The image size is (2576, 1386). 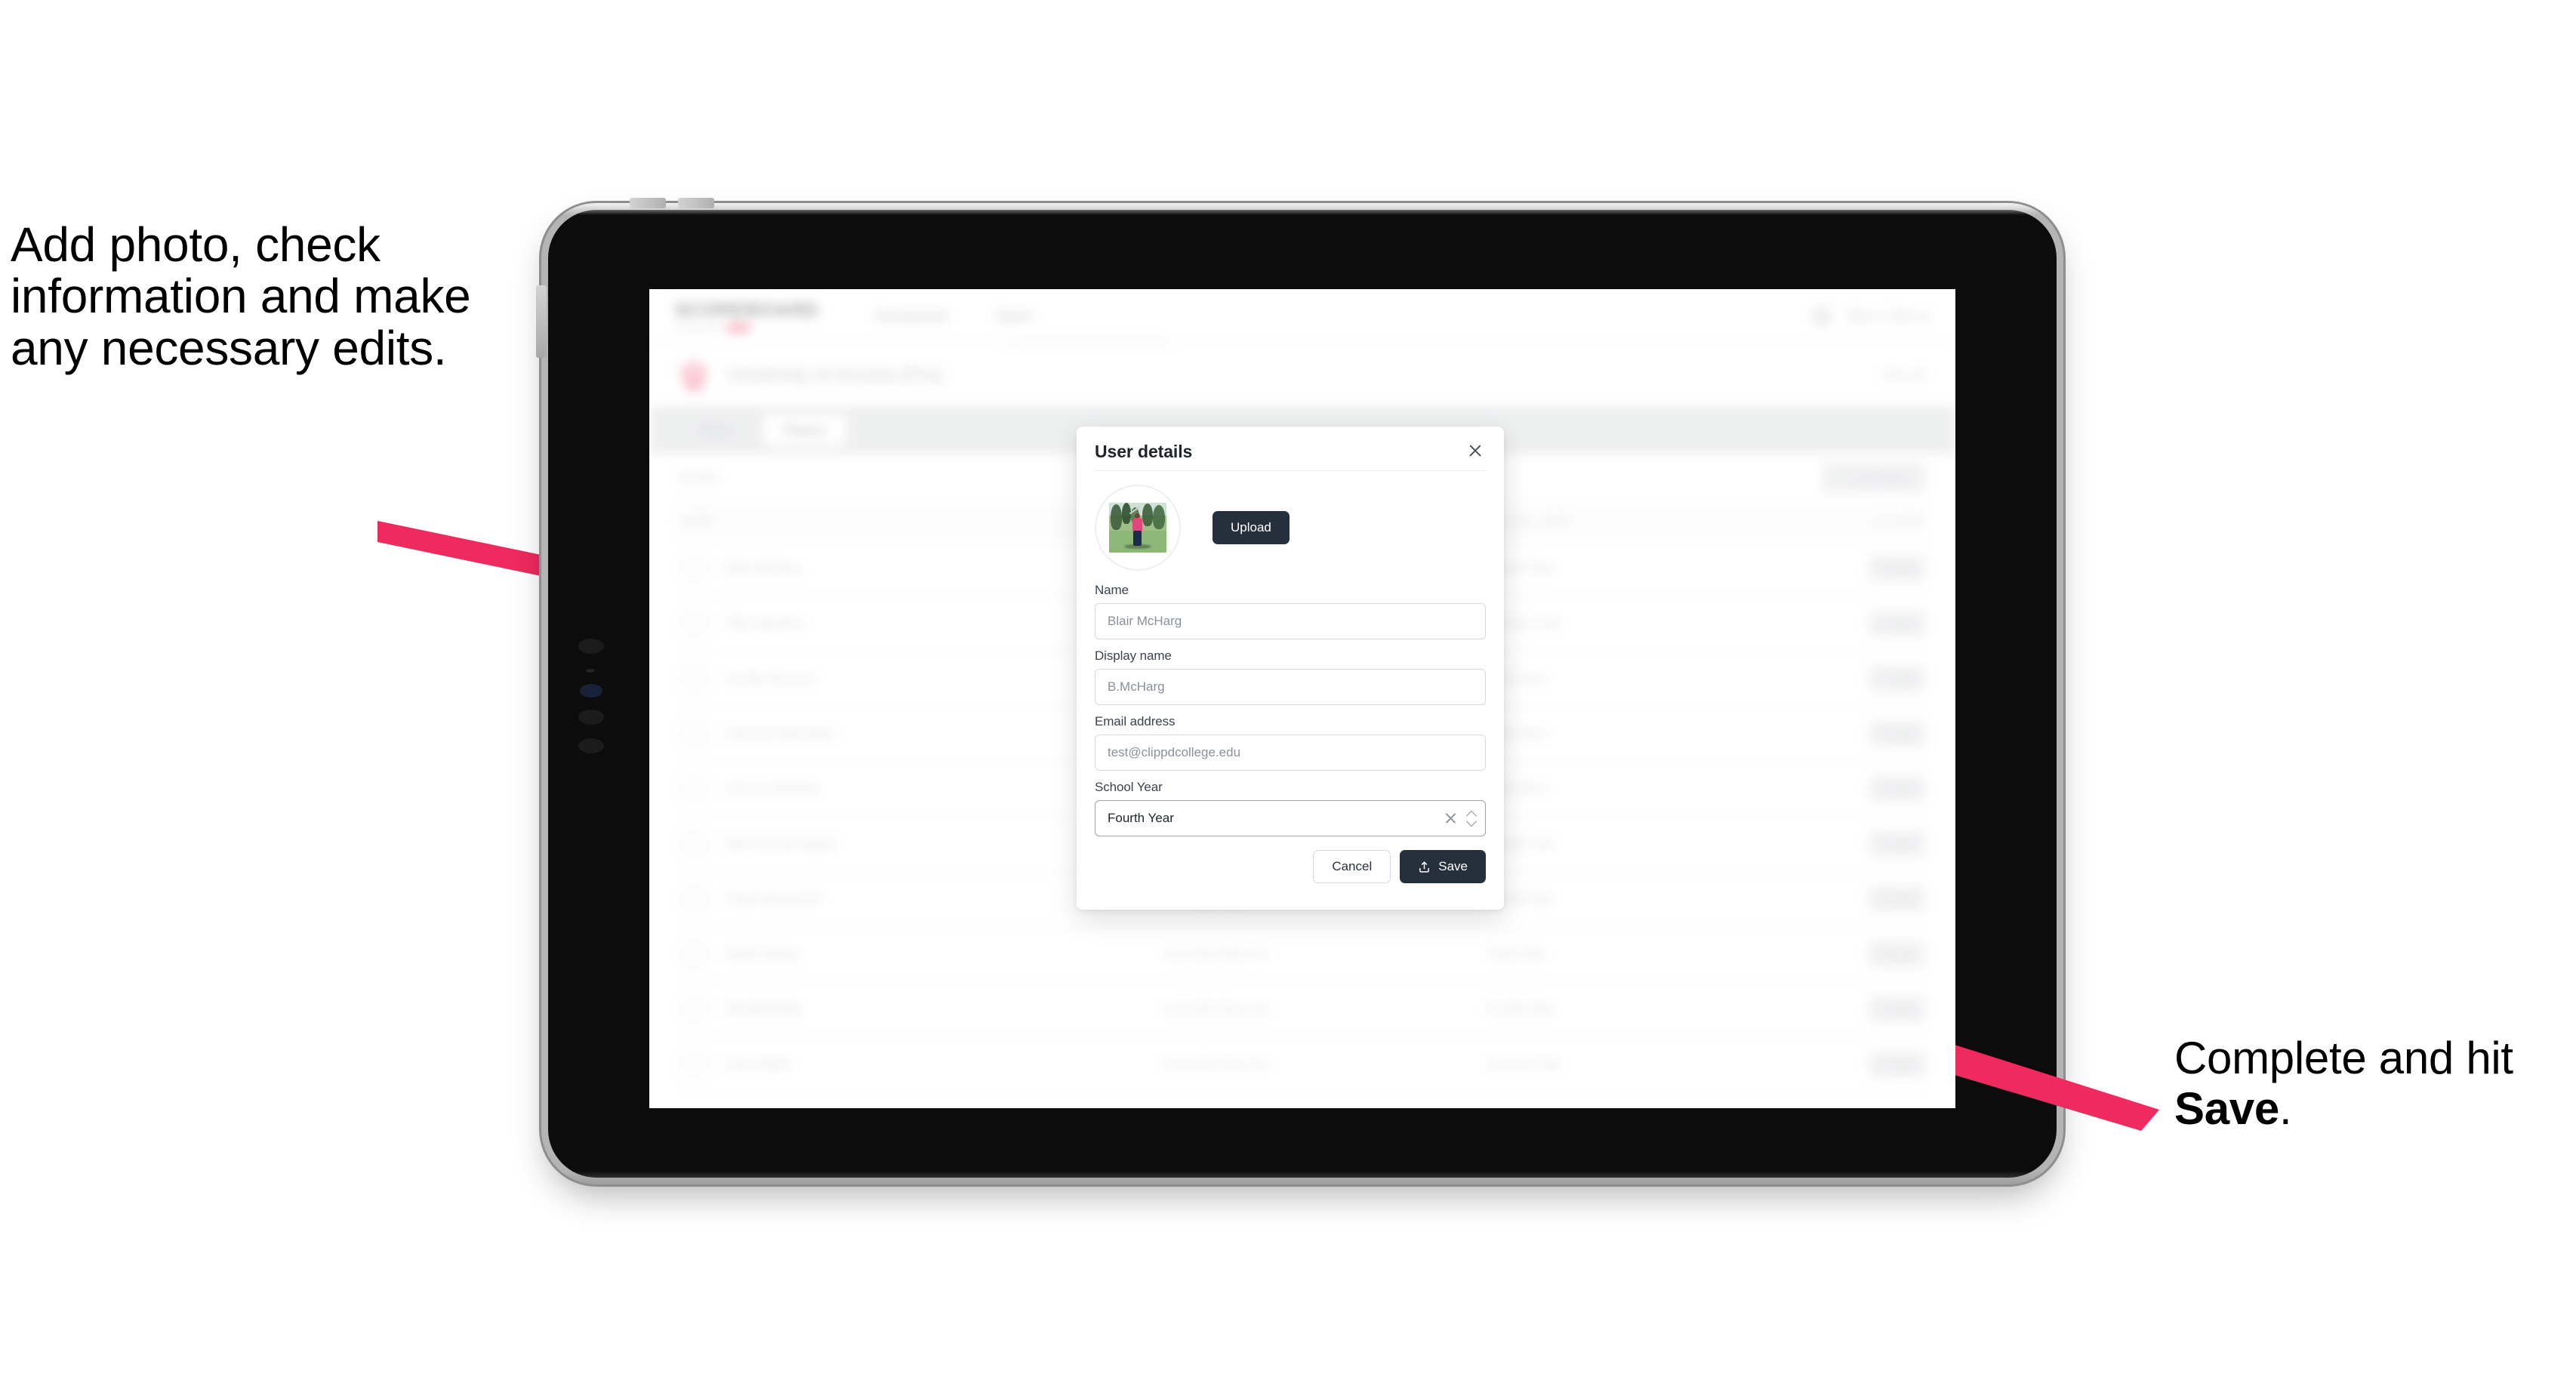 What do you see at coordinates (1290, 621) in the screenshot?
I see `name-input` at bounding box center [1290, 621].